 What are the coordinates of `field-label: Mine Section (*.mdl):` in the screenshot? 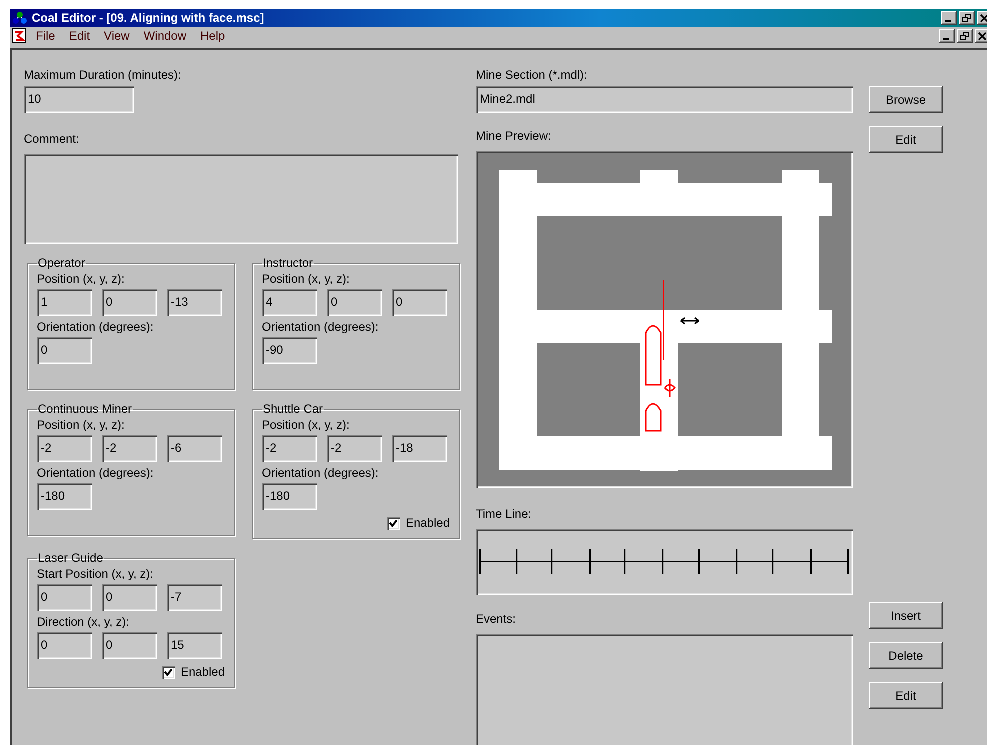 It's located at (532, 75).